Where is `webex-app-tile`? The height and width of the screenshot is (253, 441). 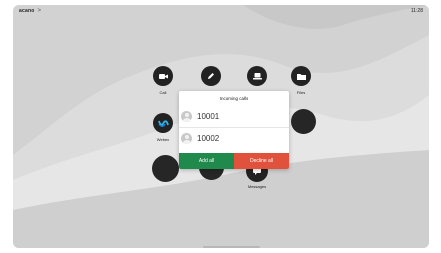 webex-app-tile is located at coordinates (163, 123).